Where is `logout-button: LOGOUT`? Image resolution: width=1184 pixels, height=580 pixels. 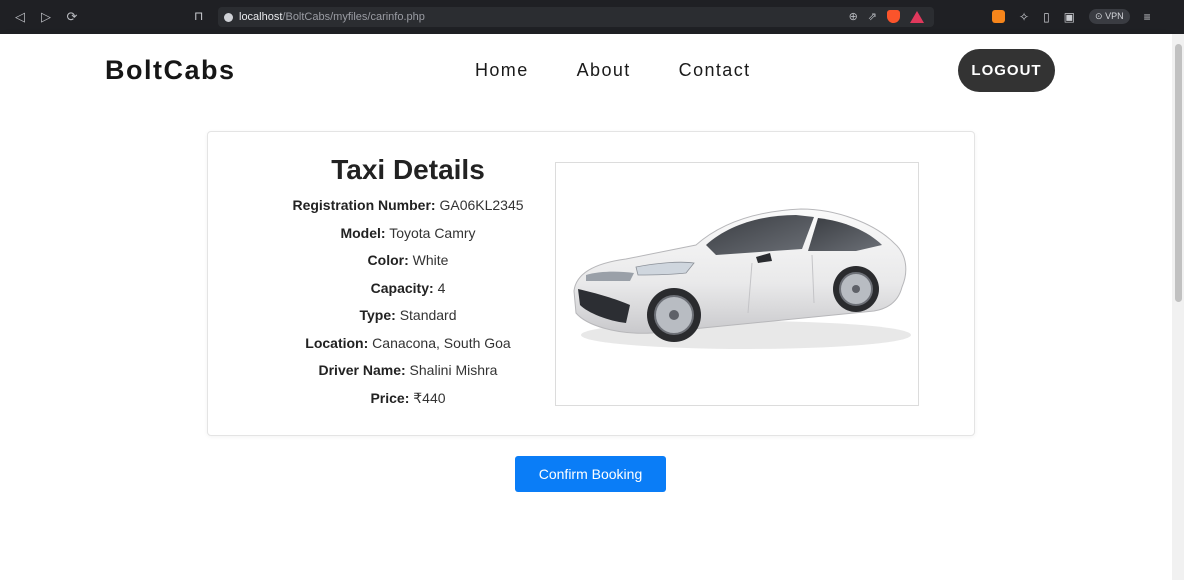
logout-button: LOGOUT is located at coordinates (1006, 70).